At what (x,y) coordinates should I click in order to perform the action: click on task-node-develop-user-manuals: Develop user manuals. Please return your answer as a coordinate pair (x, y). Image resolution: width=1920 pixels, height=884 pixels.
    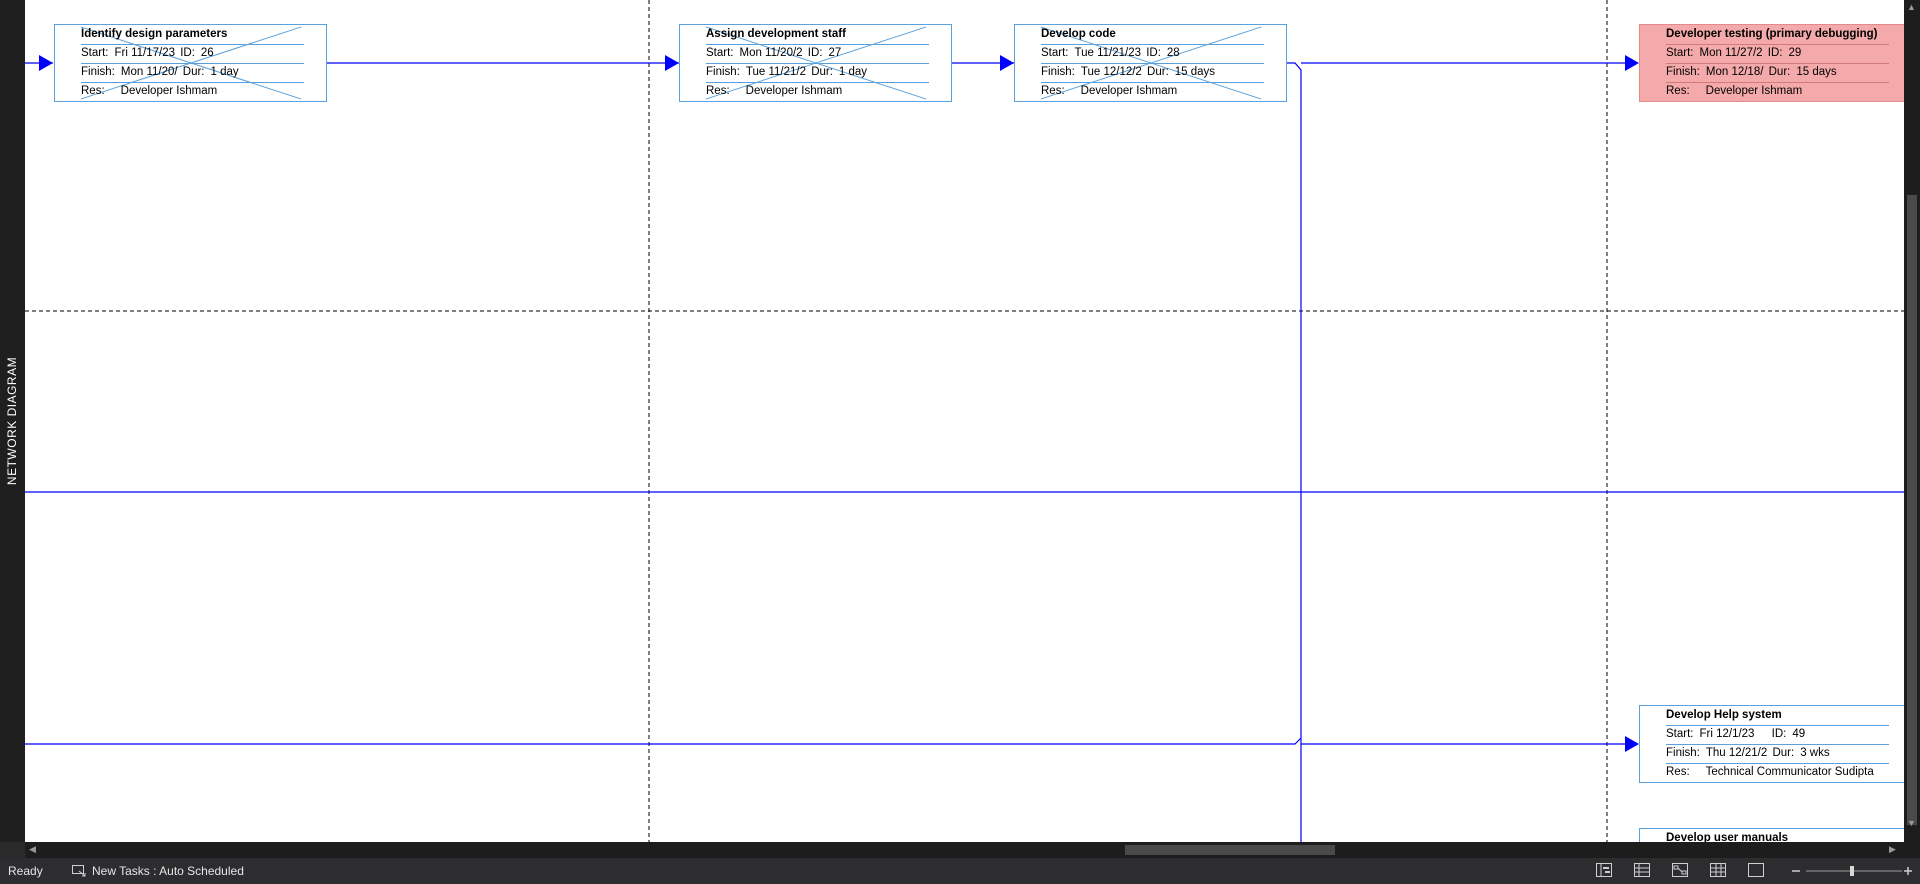
    Looking at the image, I should click on (1771, 835).